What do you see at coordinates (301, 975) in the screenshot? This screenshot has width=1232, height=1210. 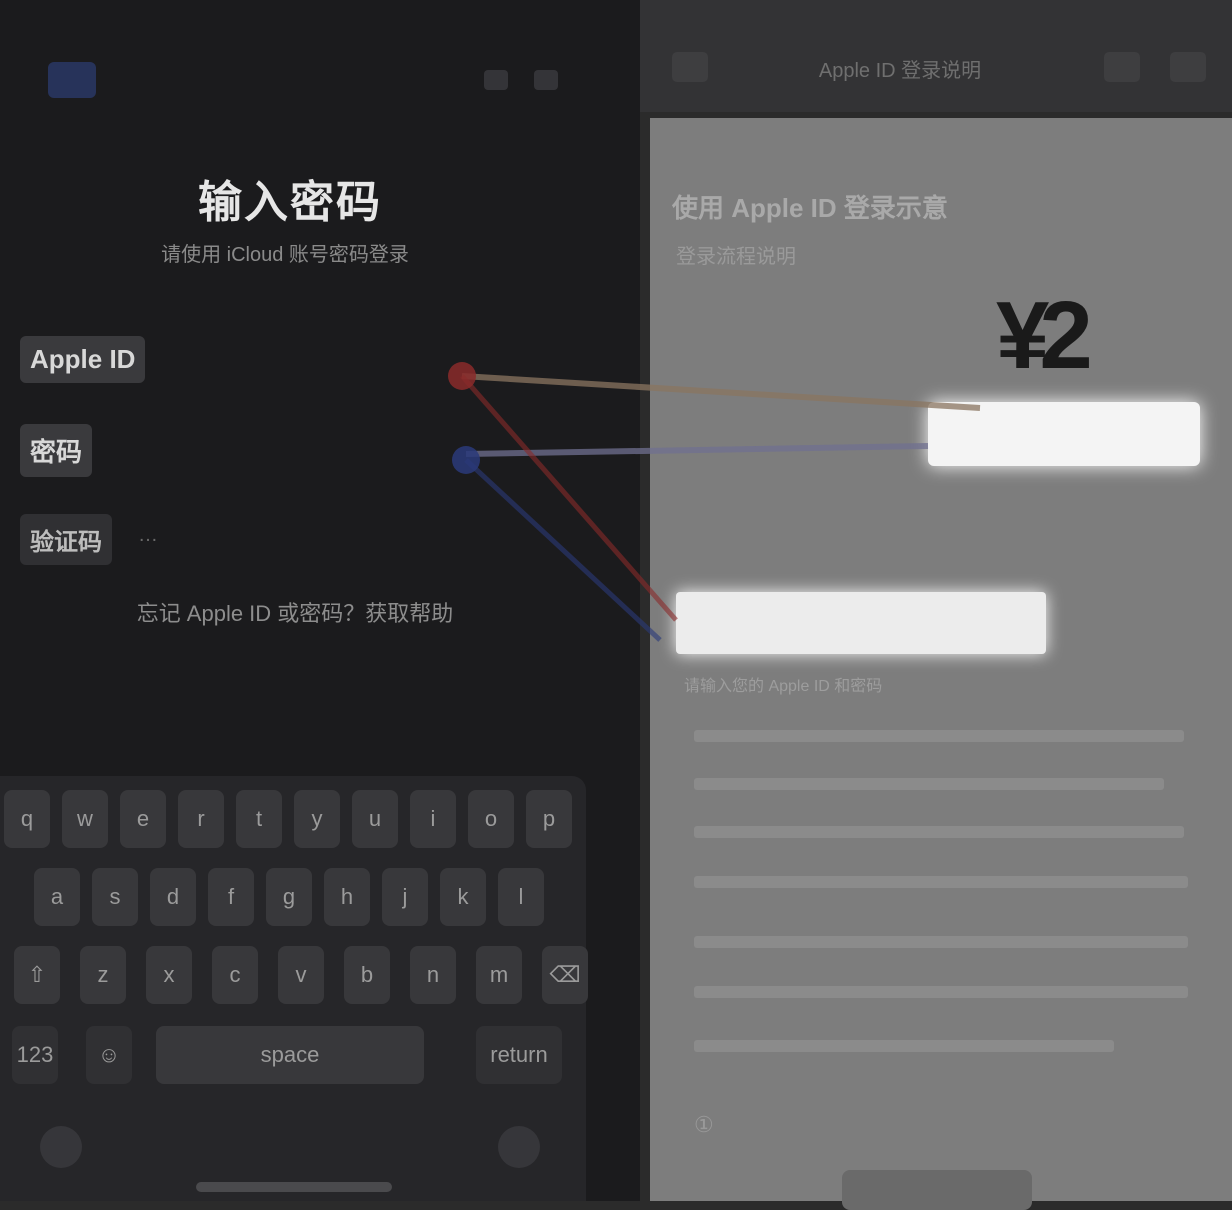 I see `key-4: v` at bounding box center [301, 975].